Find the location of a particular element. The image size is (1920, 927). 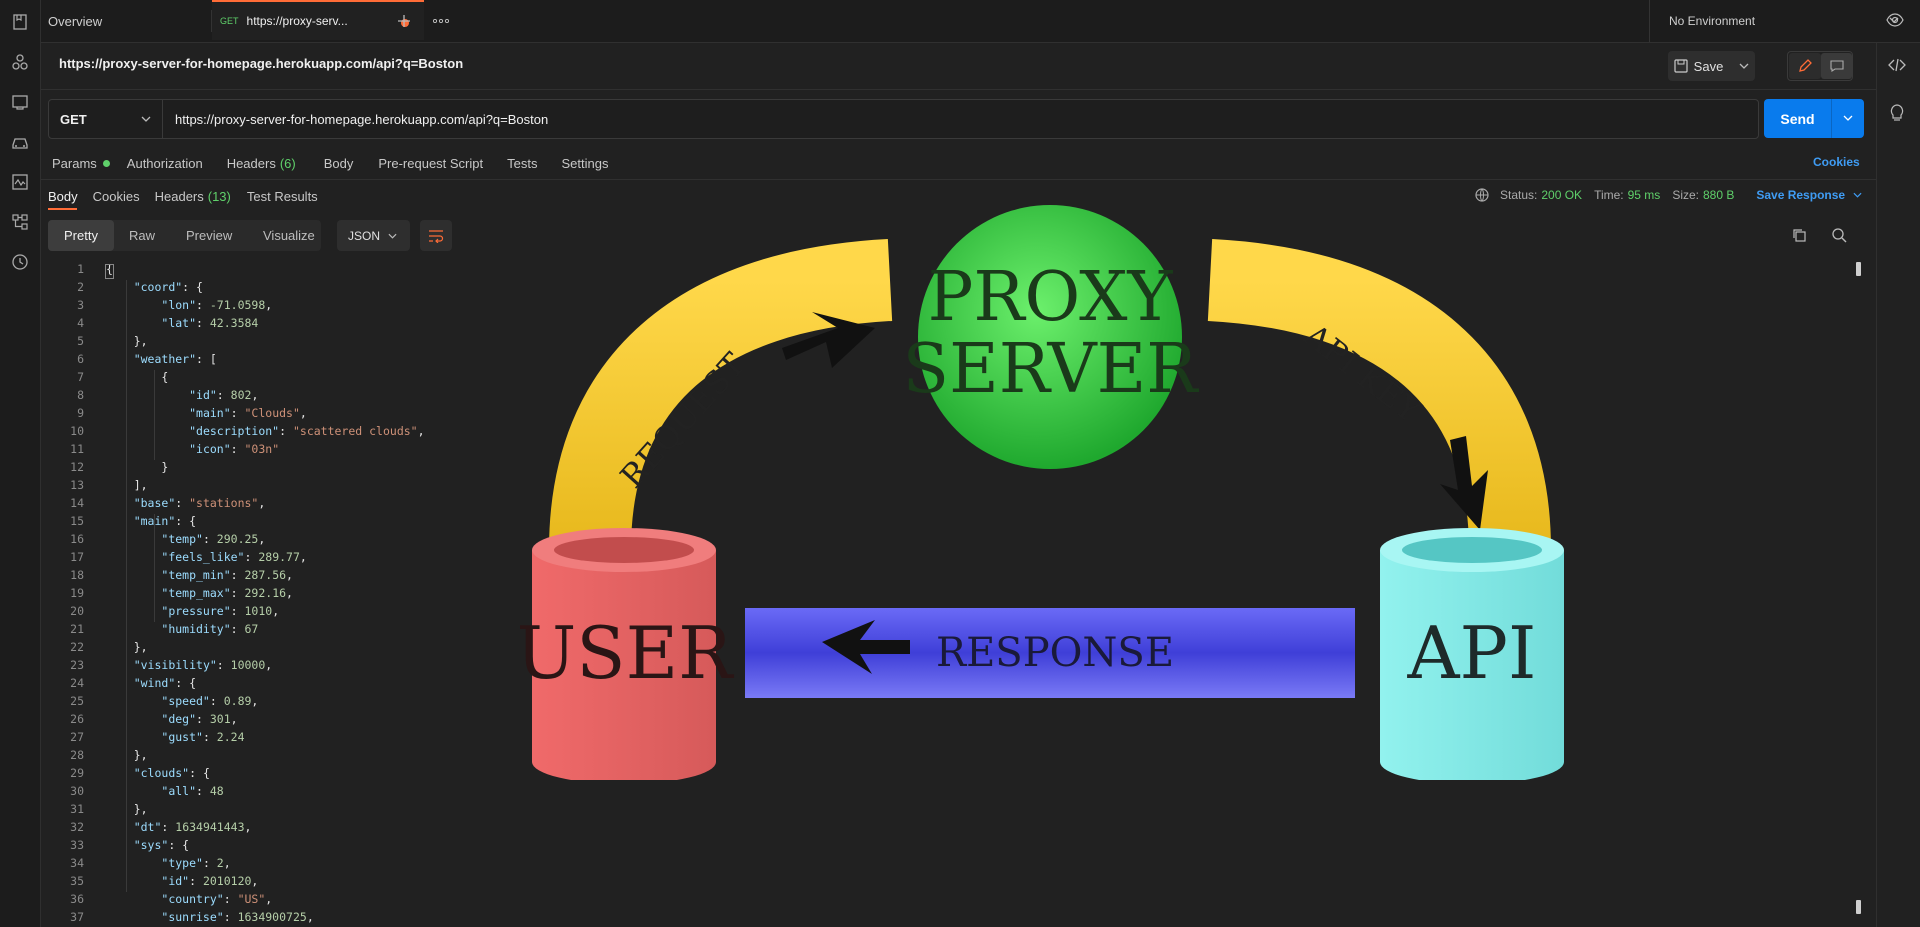

line-number: 16 is located at coordinates (77, 539).